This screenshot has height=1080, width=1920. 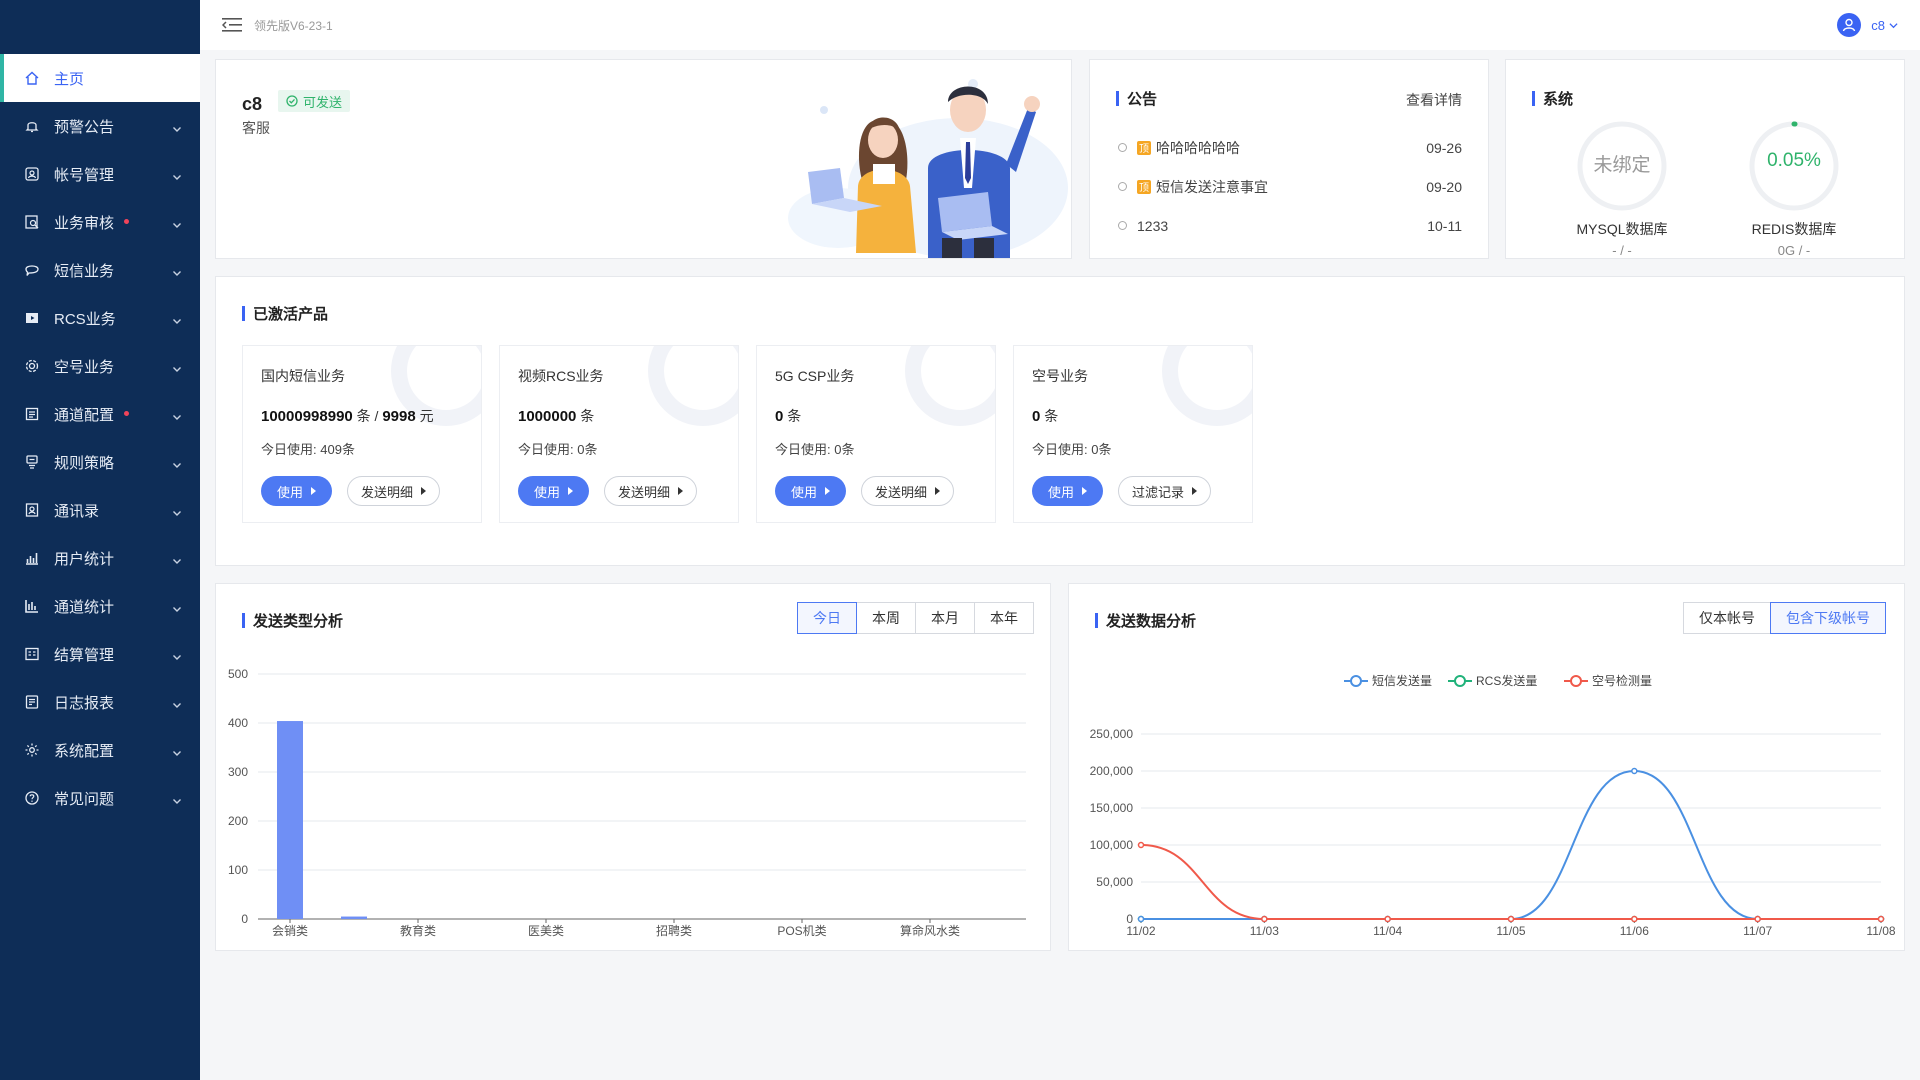 I want to click on rule-icon, so click(x=32, y=462).